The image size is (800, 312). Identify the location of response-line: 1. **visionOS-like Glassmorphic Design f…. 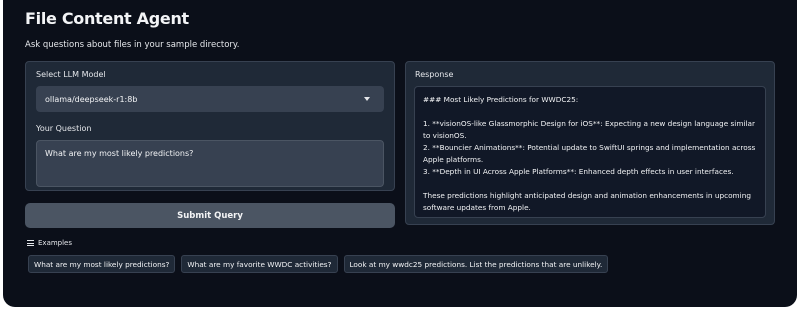
(590, 129).